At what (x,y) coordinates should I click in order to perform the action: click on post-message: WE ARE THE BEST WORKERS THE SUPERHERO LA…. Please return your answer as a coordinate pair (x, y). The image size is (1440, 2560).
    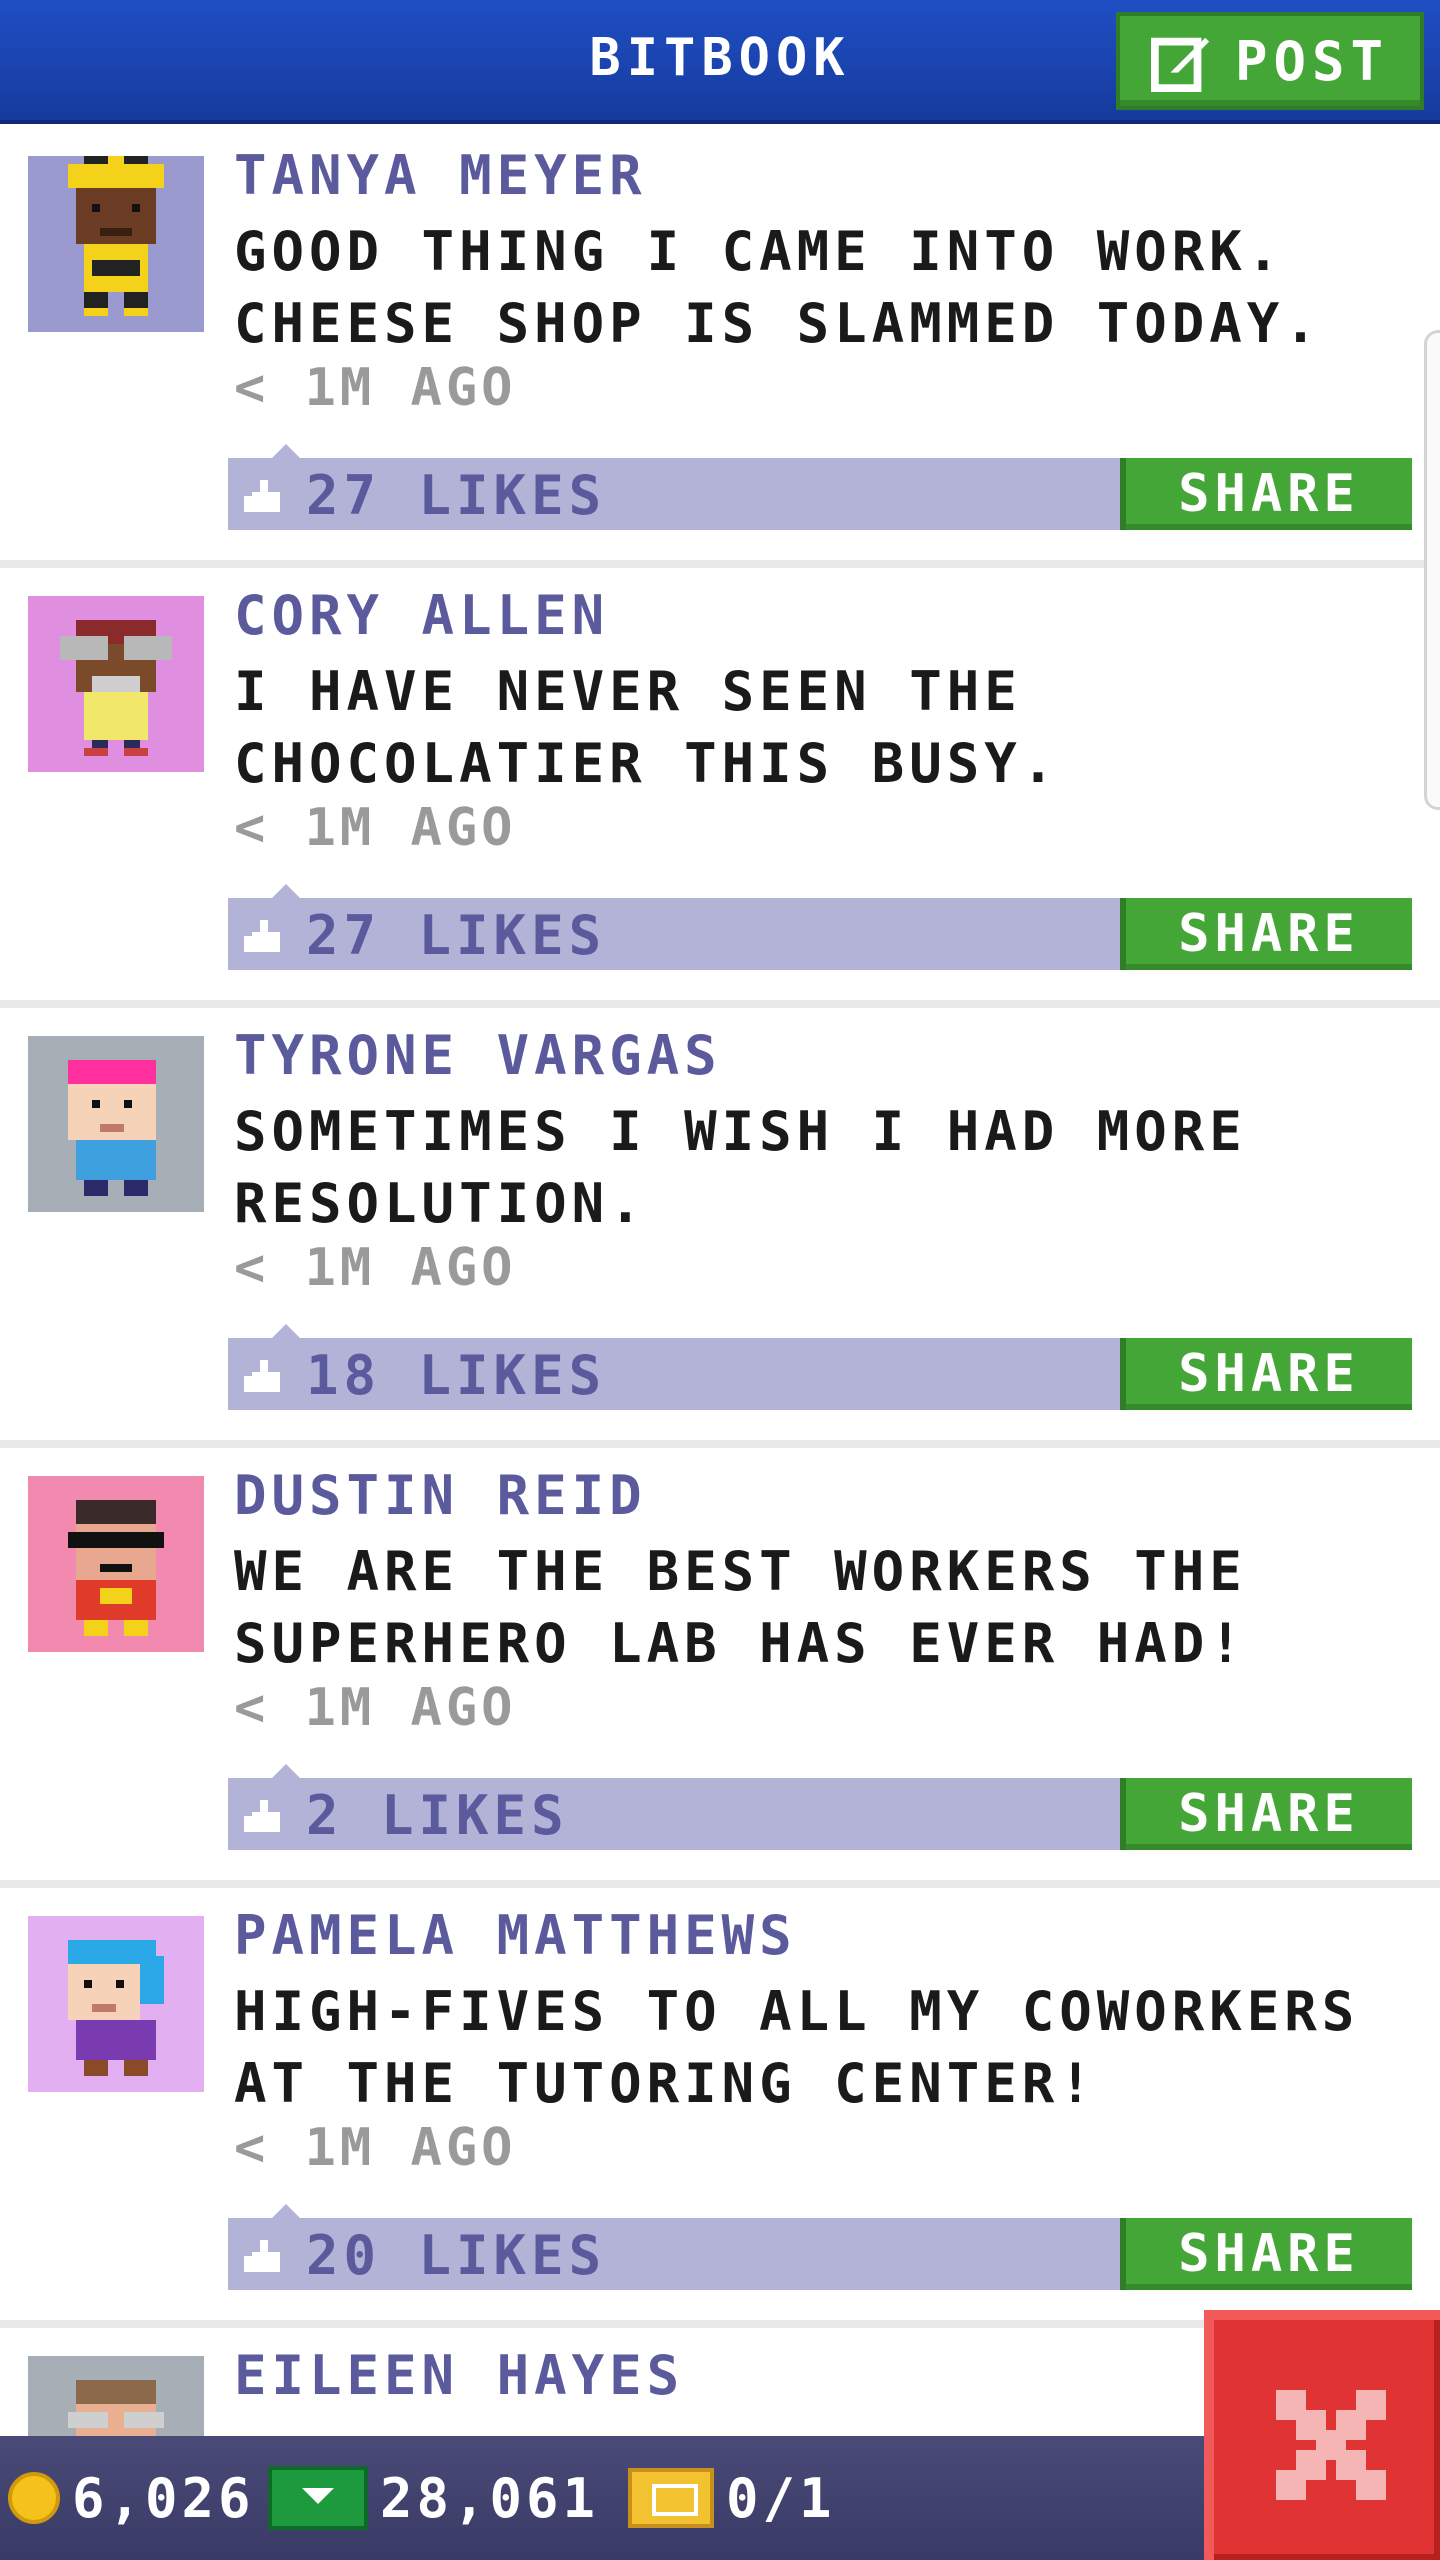
    Looking at the image, I should click on (740, 1607).